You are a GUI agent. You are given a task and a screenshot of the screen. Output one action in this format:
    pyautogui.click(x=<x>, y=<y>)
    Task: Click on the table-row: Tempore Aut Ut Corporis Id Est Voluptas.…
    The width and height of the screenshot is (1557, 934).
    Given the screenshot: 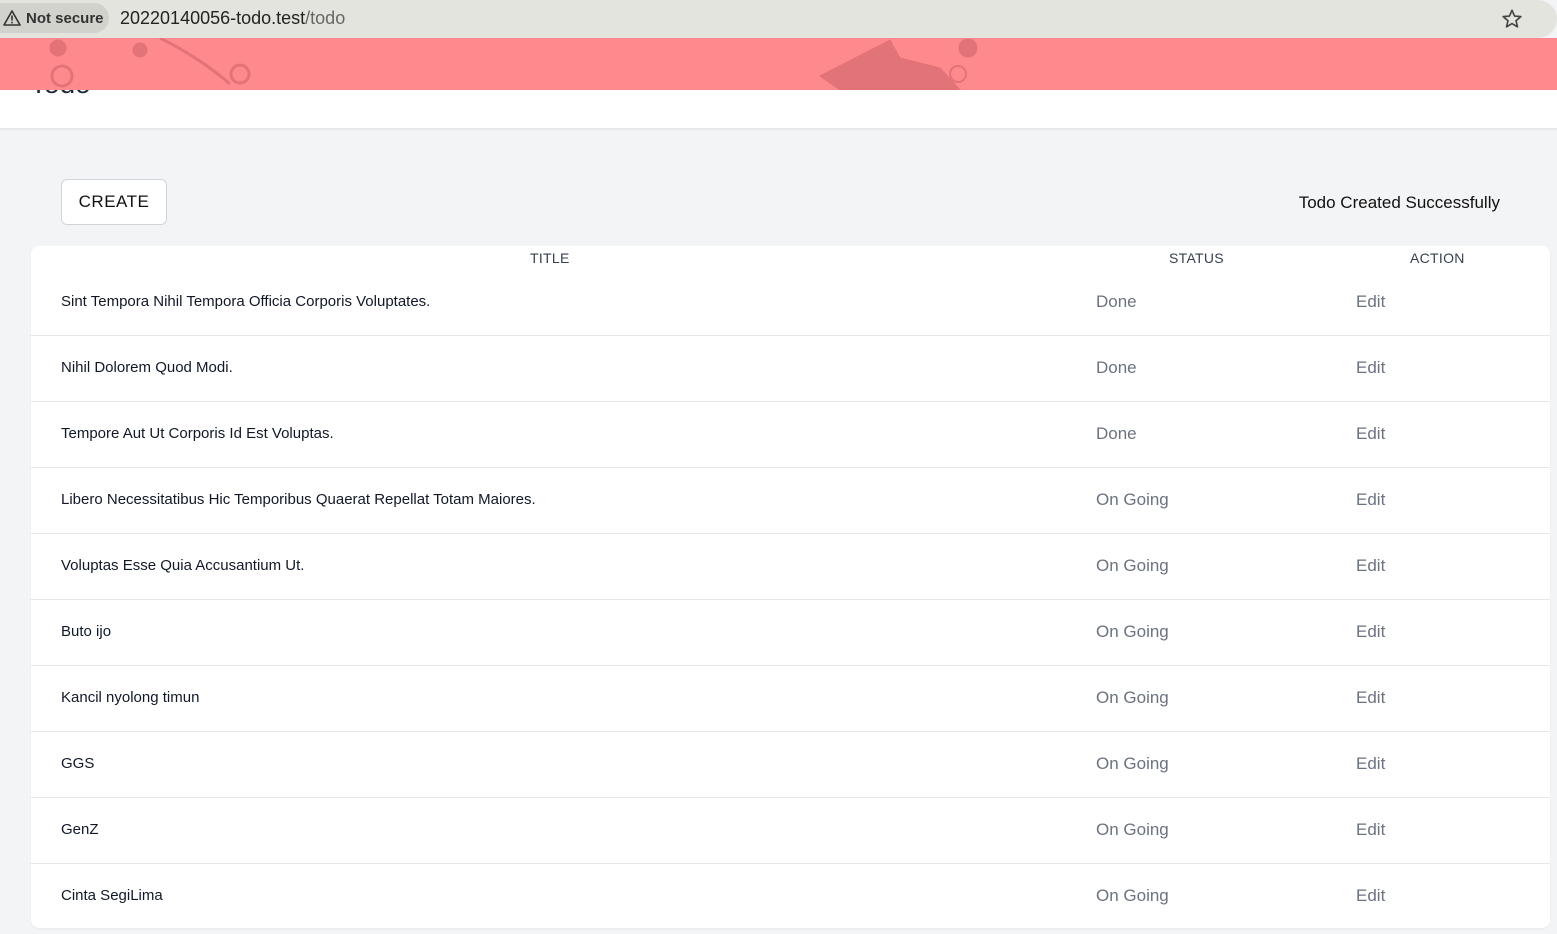 What is the action you would take?
    pyautogui.click(x=790, y=435)
    